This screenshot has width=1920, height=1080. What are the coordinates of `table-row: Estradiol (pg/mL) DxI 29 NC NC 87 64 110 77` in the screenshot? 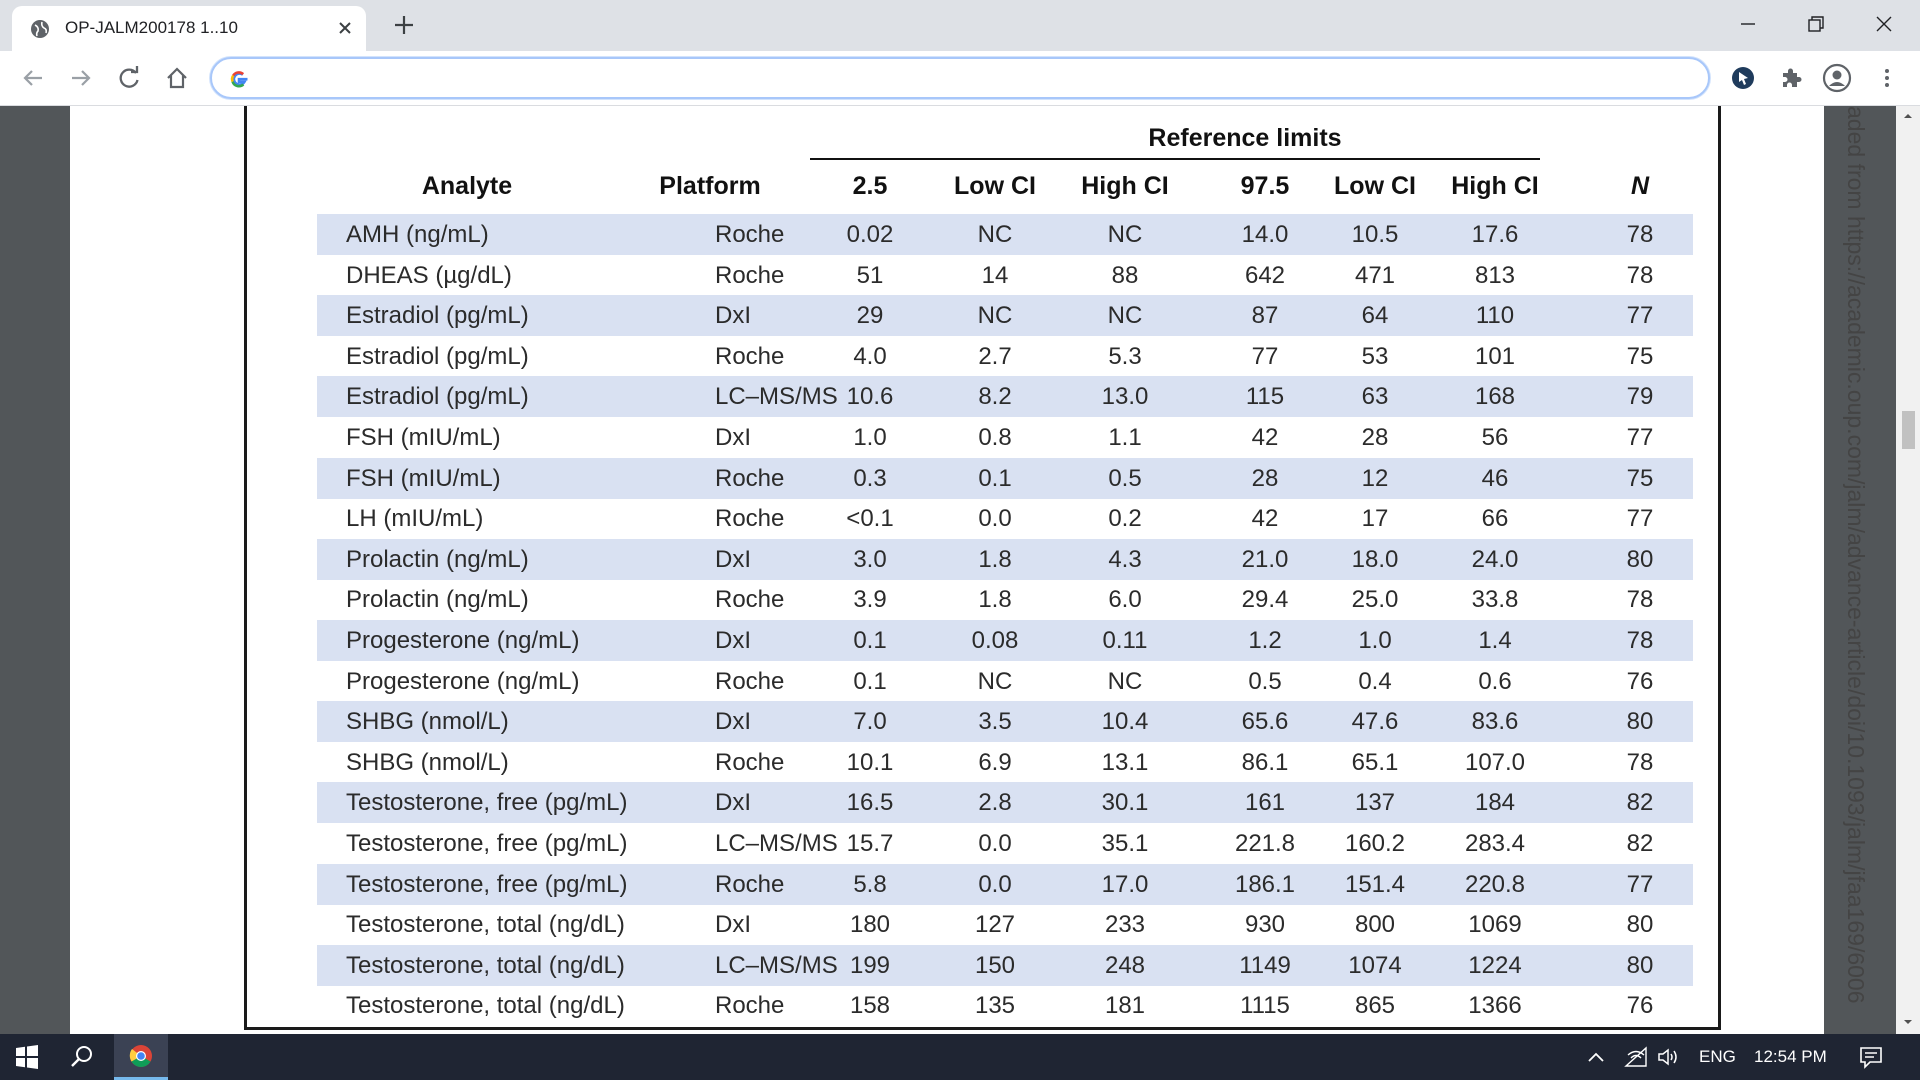 It's located at (1005, 316).